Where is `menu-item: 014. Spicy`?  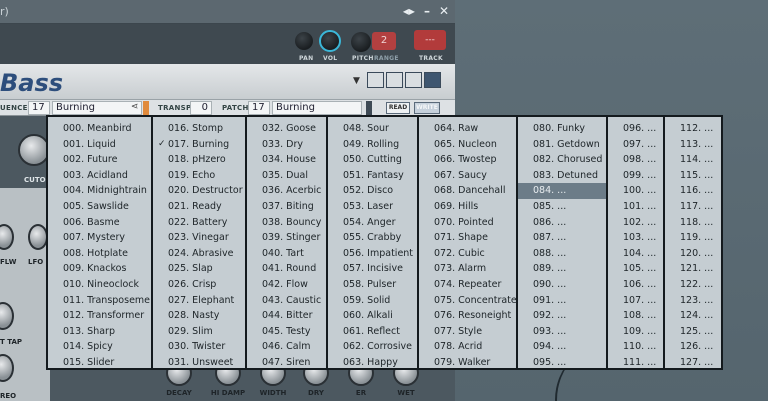
menu-item: 014. Spicy is located at coordinates (99, 347).